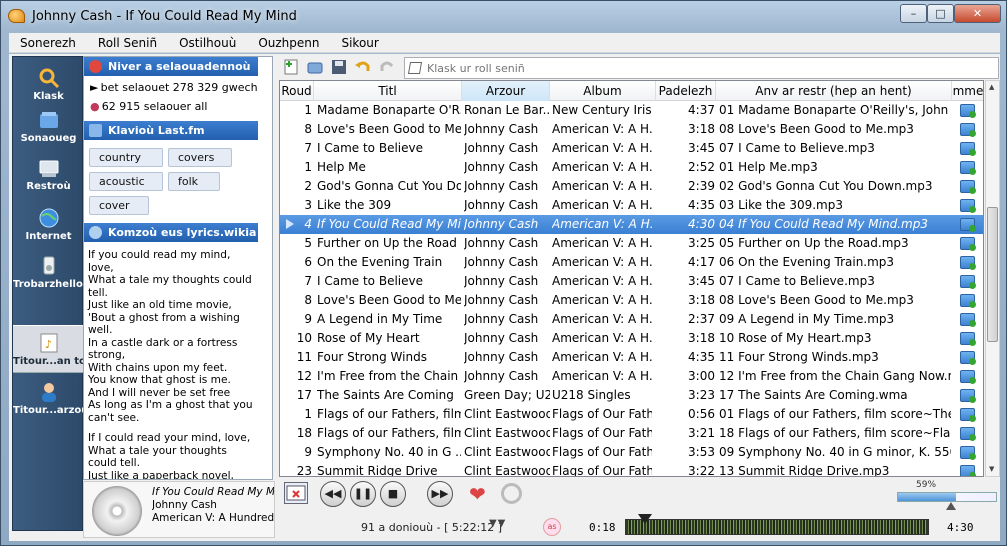  What do you see at coordinates (951, 506) in the screenshot?
I see `volume-knob` at bounding box center [951, 506].